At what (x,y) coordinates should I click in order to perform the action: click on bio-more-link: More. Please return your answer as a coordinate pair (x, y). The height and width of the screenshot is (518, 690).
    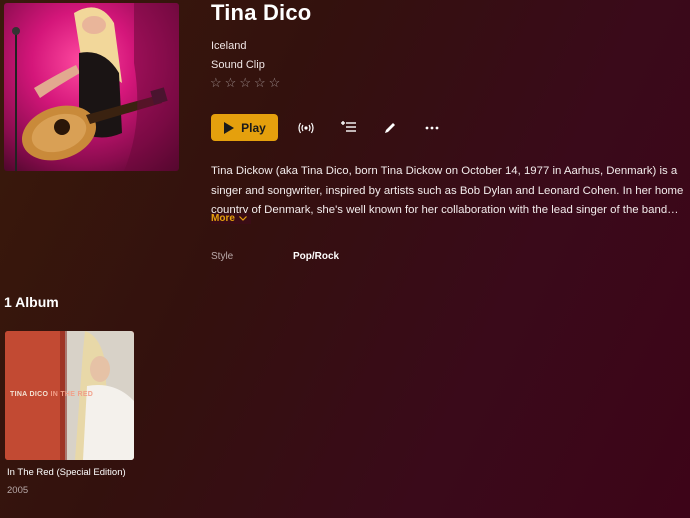
    Looking at the image, I should click on (231, 218).